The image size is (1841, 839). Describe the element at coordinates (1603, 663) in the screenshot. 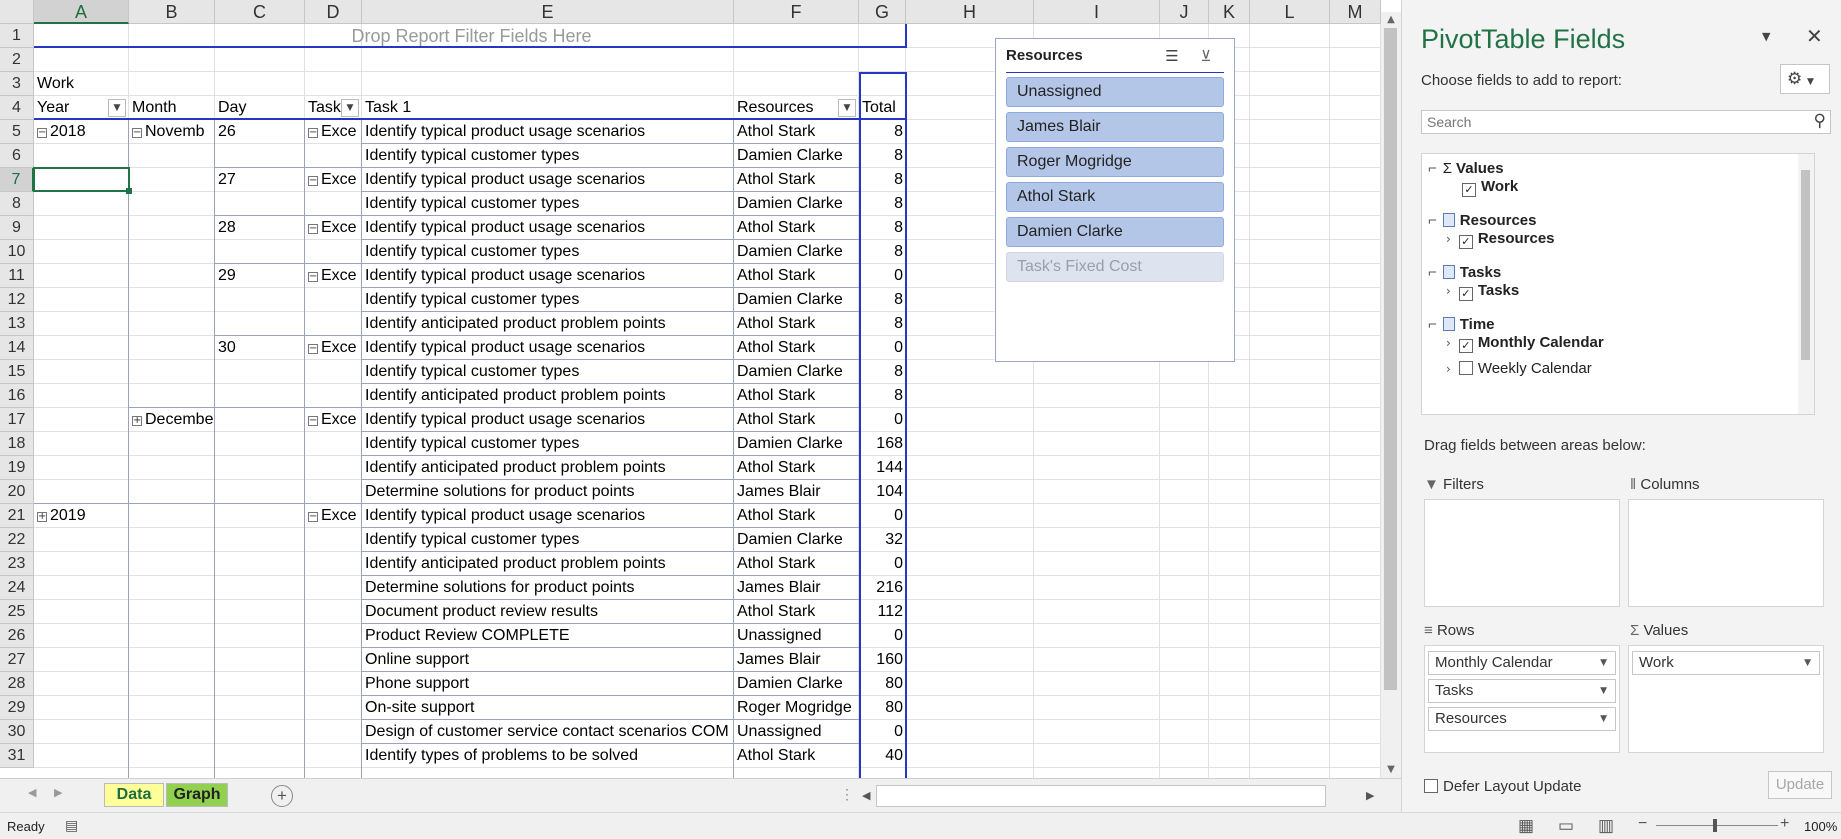

I see `chip-dropdown-icon: ▼` at that location.